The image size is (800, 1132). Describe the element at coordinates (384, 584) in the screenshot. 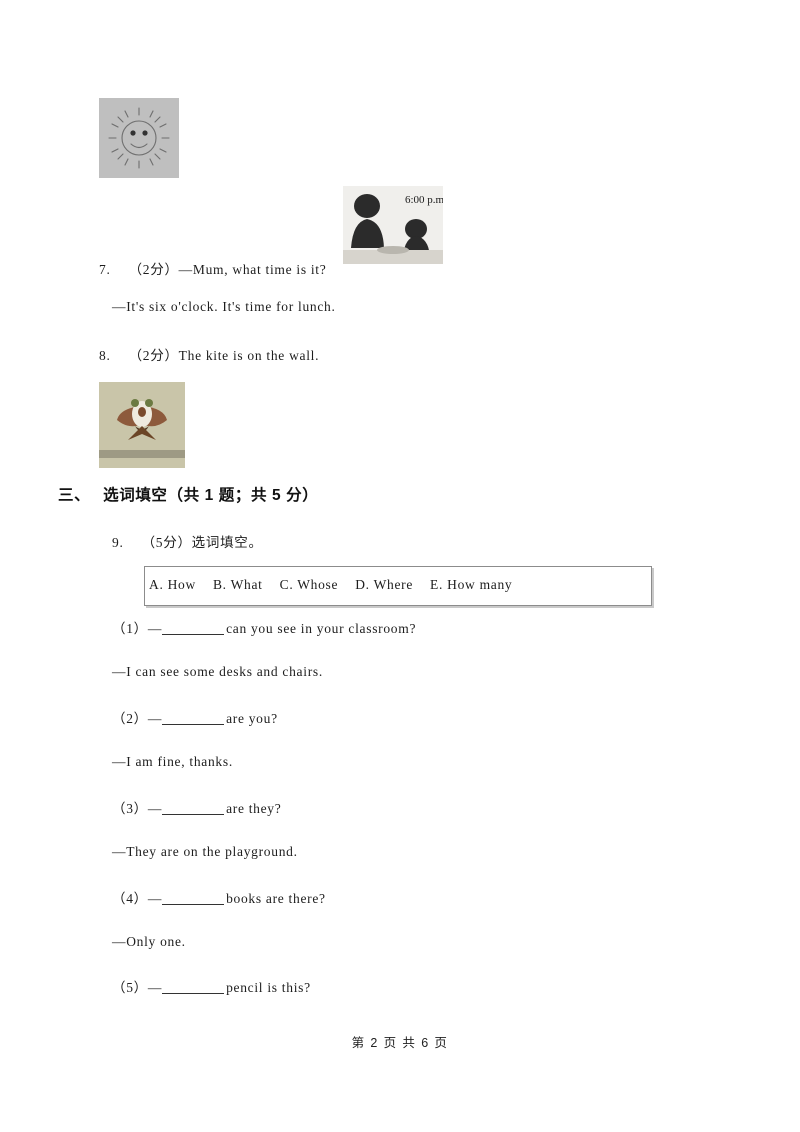

I see `option-d: D. Where` at that location.